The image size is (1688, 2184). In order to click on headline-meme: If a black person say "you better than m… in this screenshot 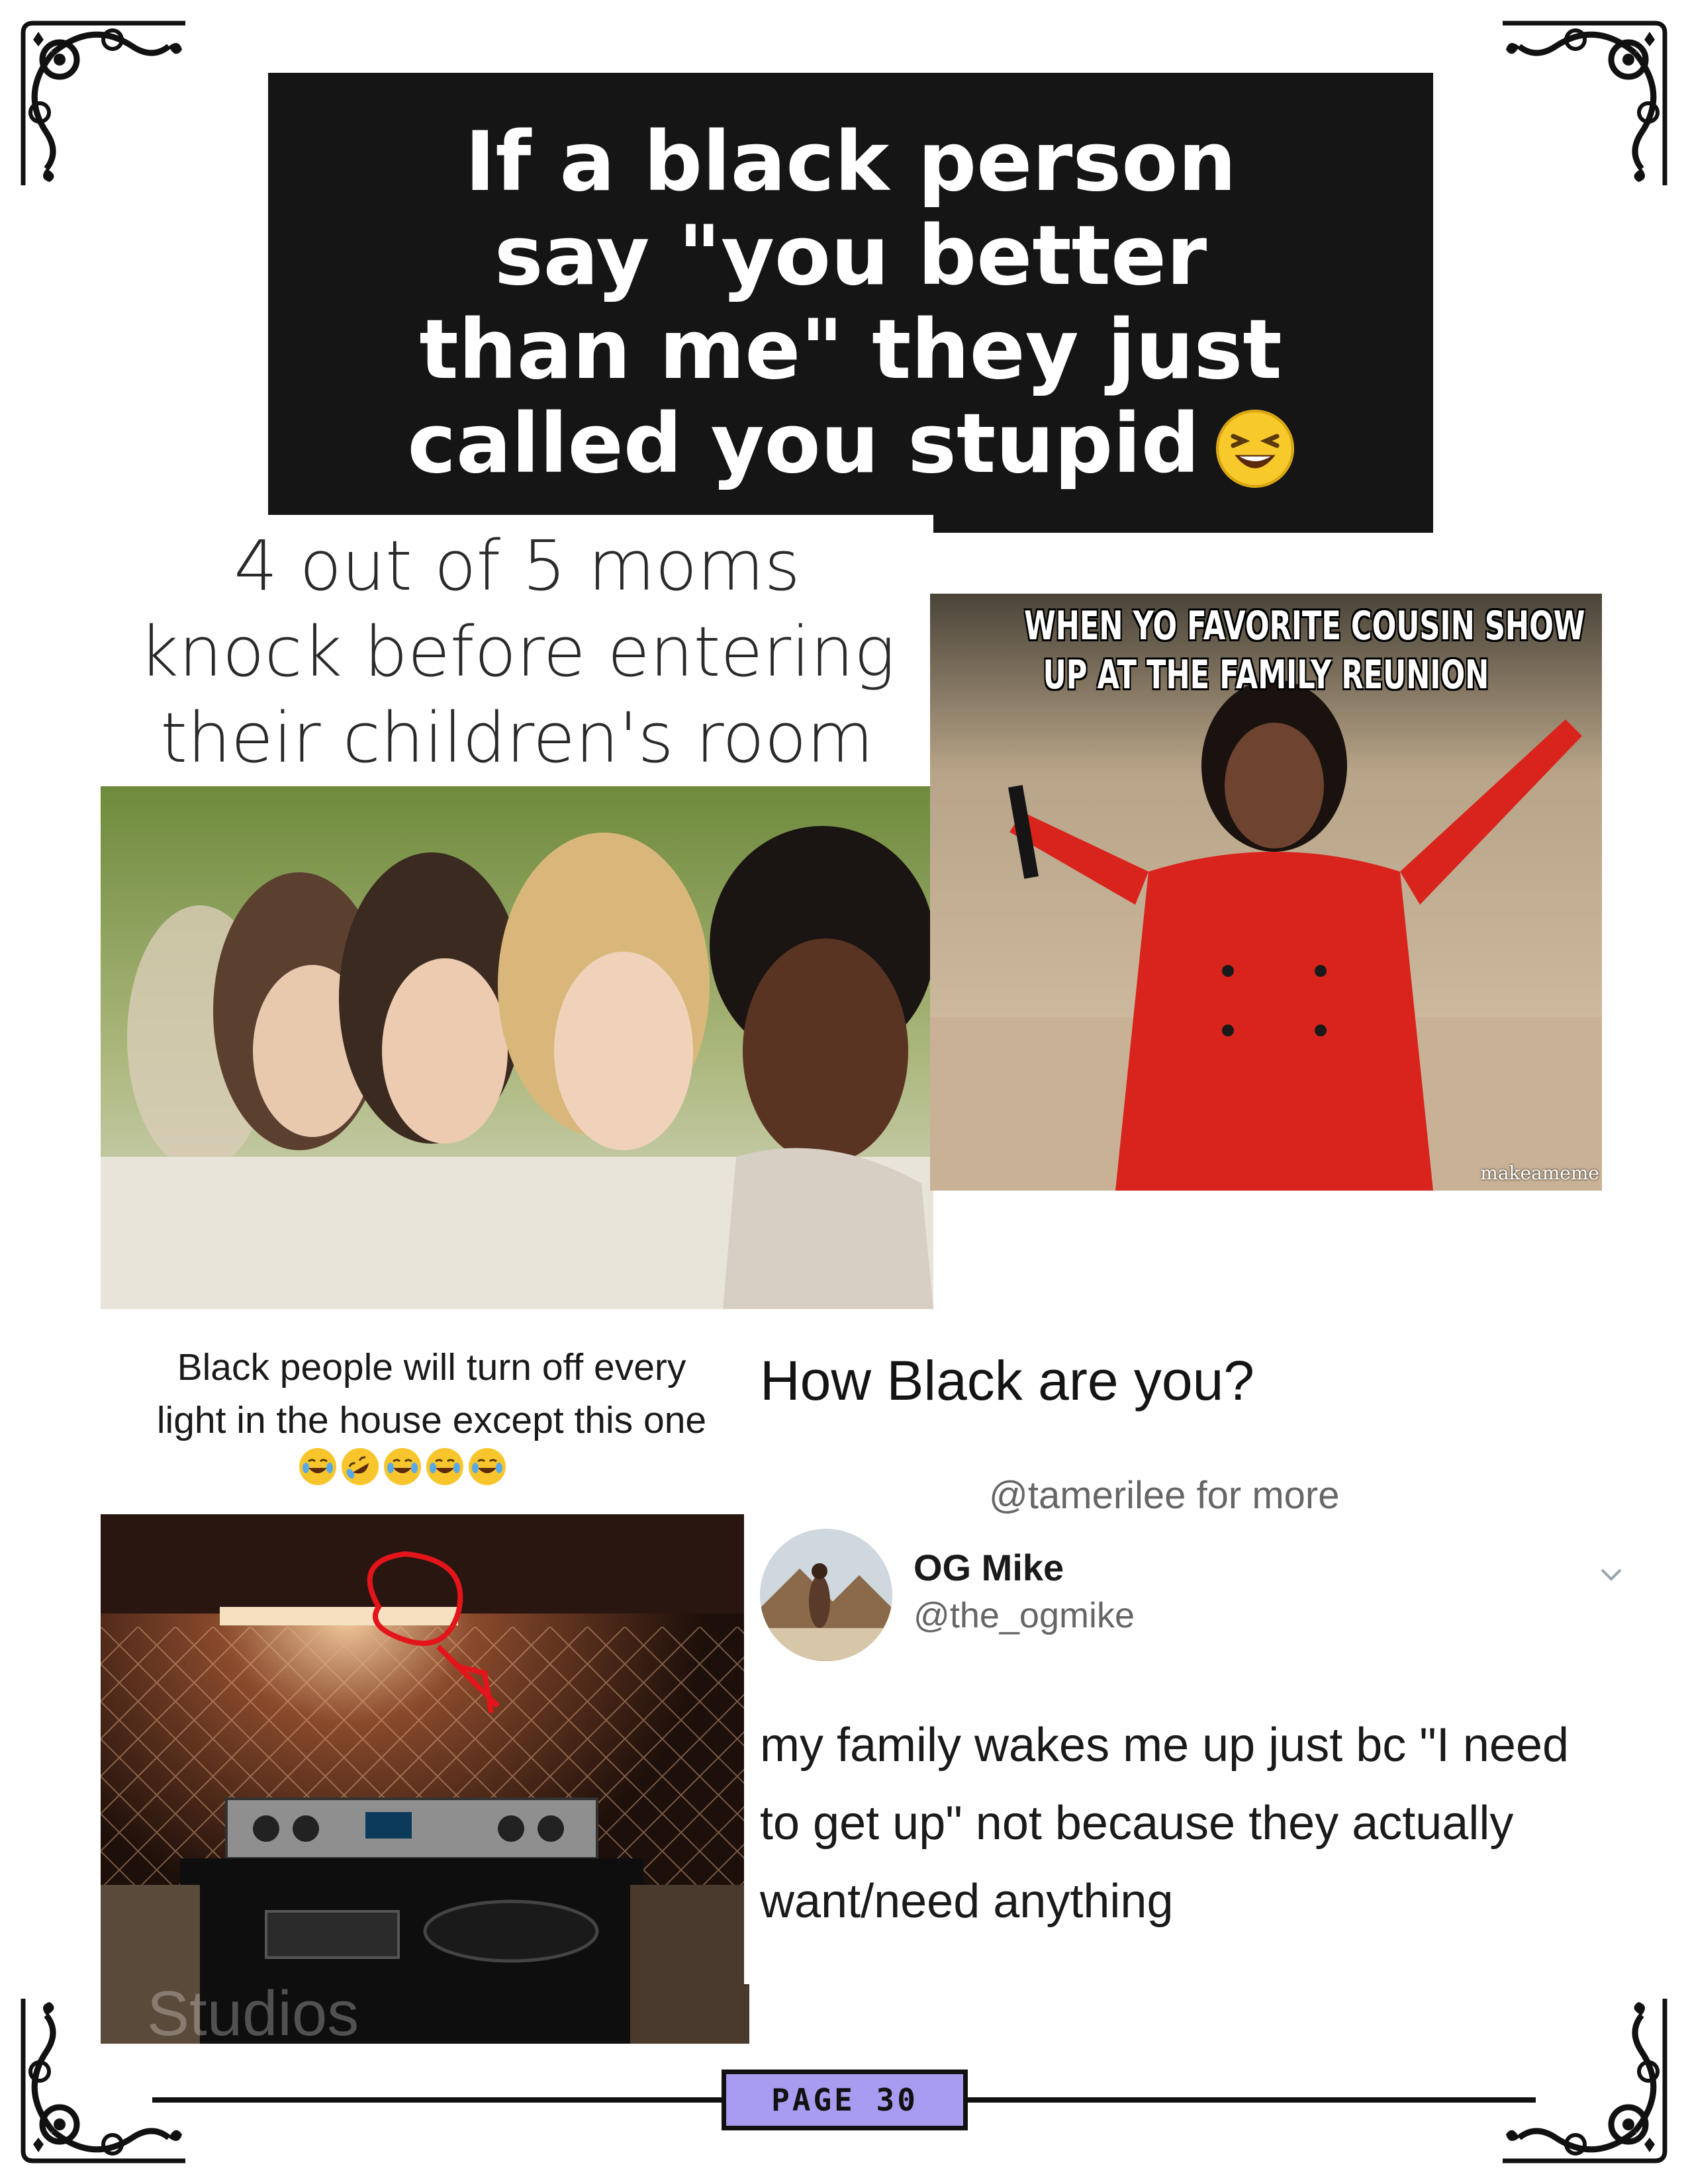, I will do `click(850, 303)`.